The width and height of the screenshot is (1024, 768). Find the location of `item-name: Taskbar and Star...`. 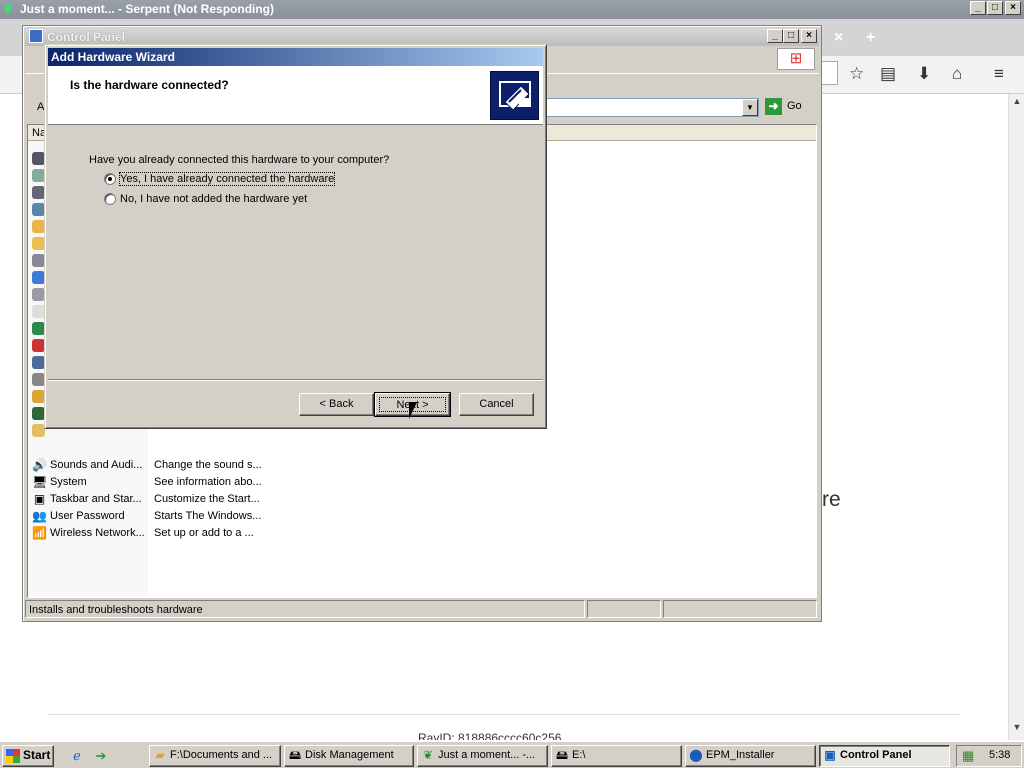

item-name: Taskbar and Star... is located at coordinates (100, 499).